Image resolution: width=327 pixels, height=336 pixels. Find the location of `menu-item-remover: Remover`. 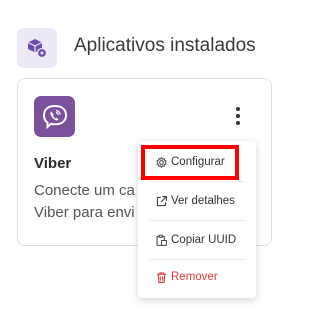

menu-item-remover: Remover is located at coordinates (197, 277).